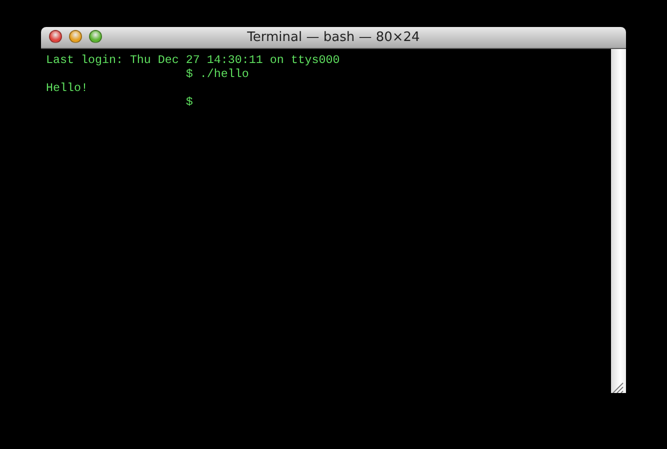 This screenshot has width=667, height=449. What do you see at coordinates (193, 60) in the screenshot?
I see `output-line: Last login: Thu Dec 27 14:30:11 on ttys000` at bounding box center [193, 60].